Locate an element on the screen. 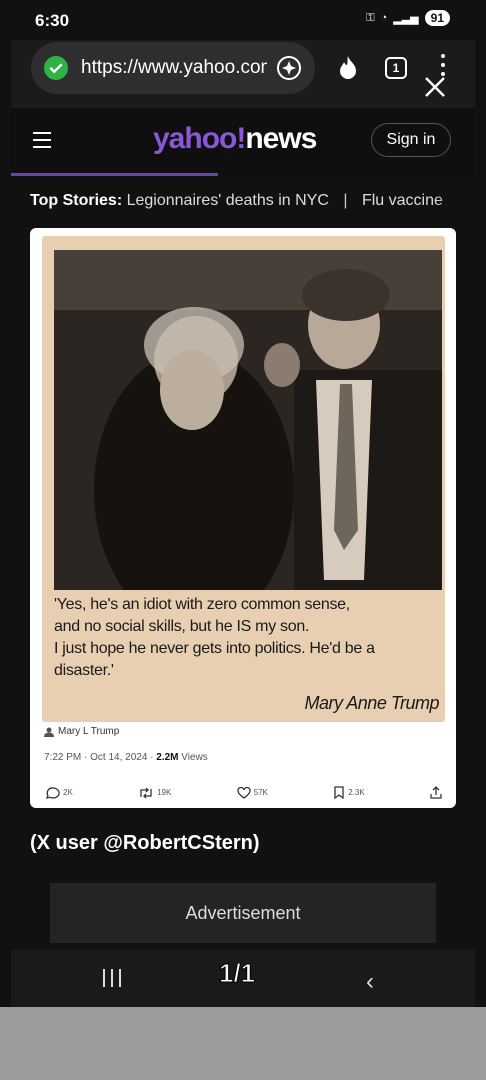 This screenshot has height=1080, width=486. assistant-icon is located at coordinates (289, 68).